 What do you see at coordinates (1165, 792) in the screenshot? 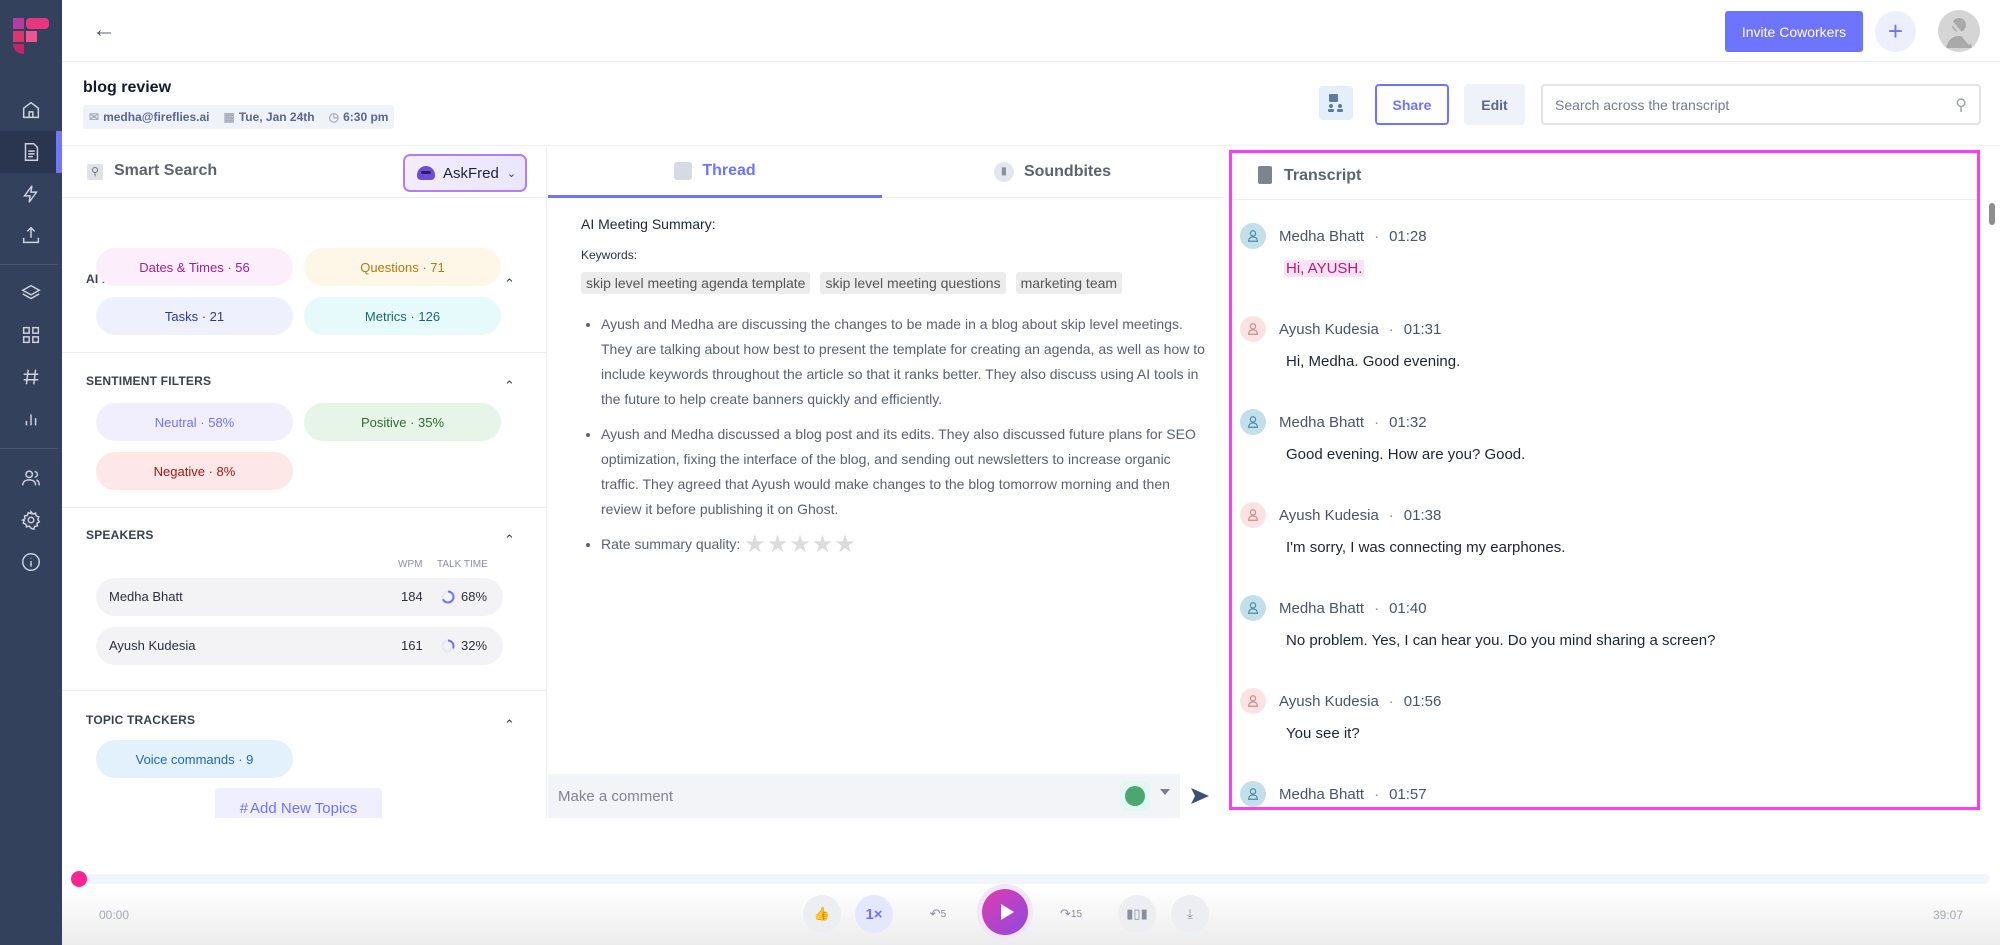
I see `caret-down-icon` at bounding box center [1165, 792].